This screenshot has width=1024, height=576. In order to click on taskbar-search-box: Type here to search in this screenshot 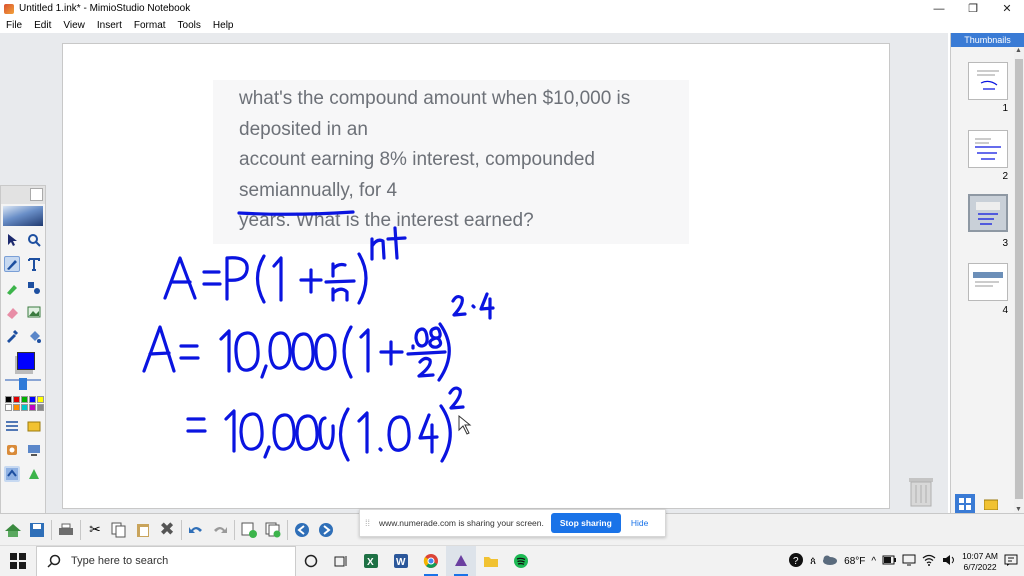, I will do `click(166, 560)`.